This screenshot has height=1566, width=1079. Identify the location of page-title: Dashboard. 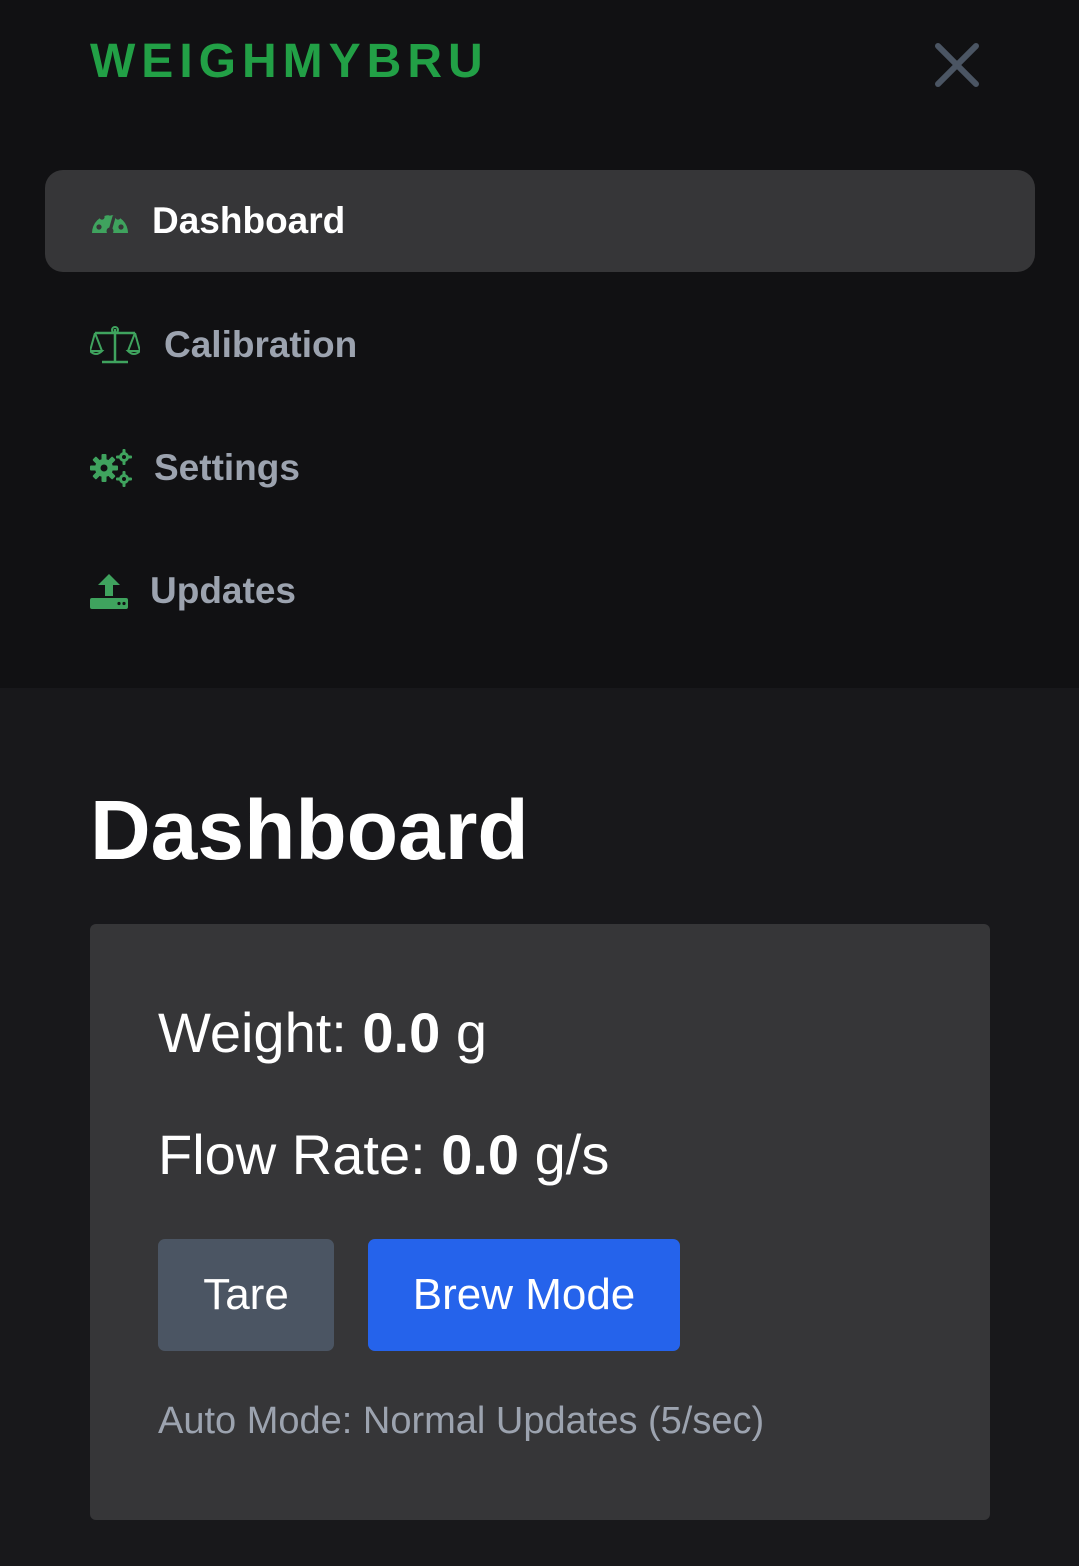
(309, 830).